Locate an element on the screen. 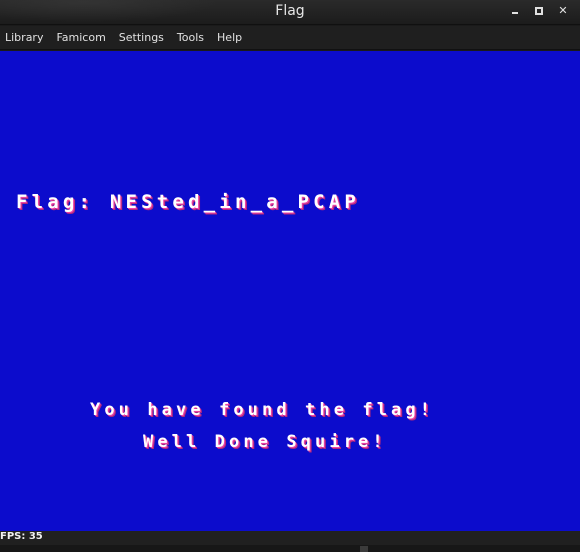 This screenshot has height=552, width=580. minimize-icon is located at coordinates (515, 11).